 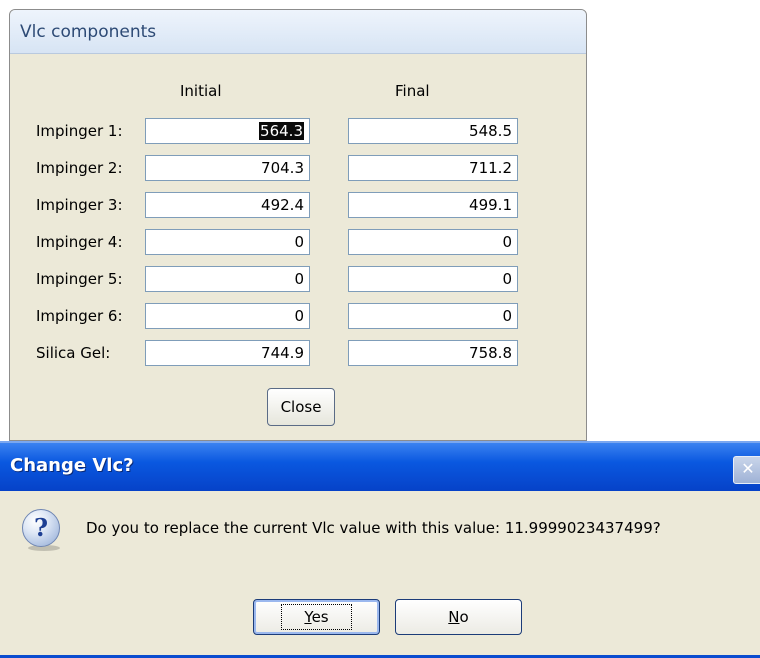 I want to click on window-title: Vlc components, so click(x=298, y=32).